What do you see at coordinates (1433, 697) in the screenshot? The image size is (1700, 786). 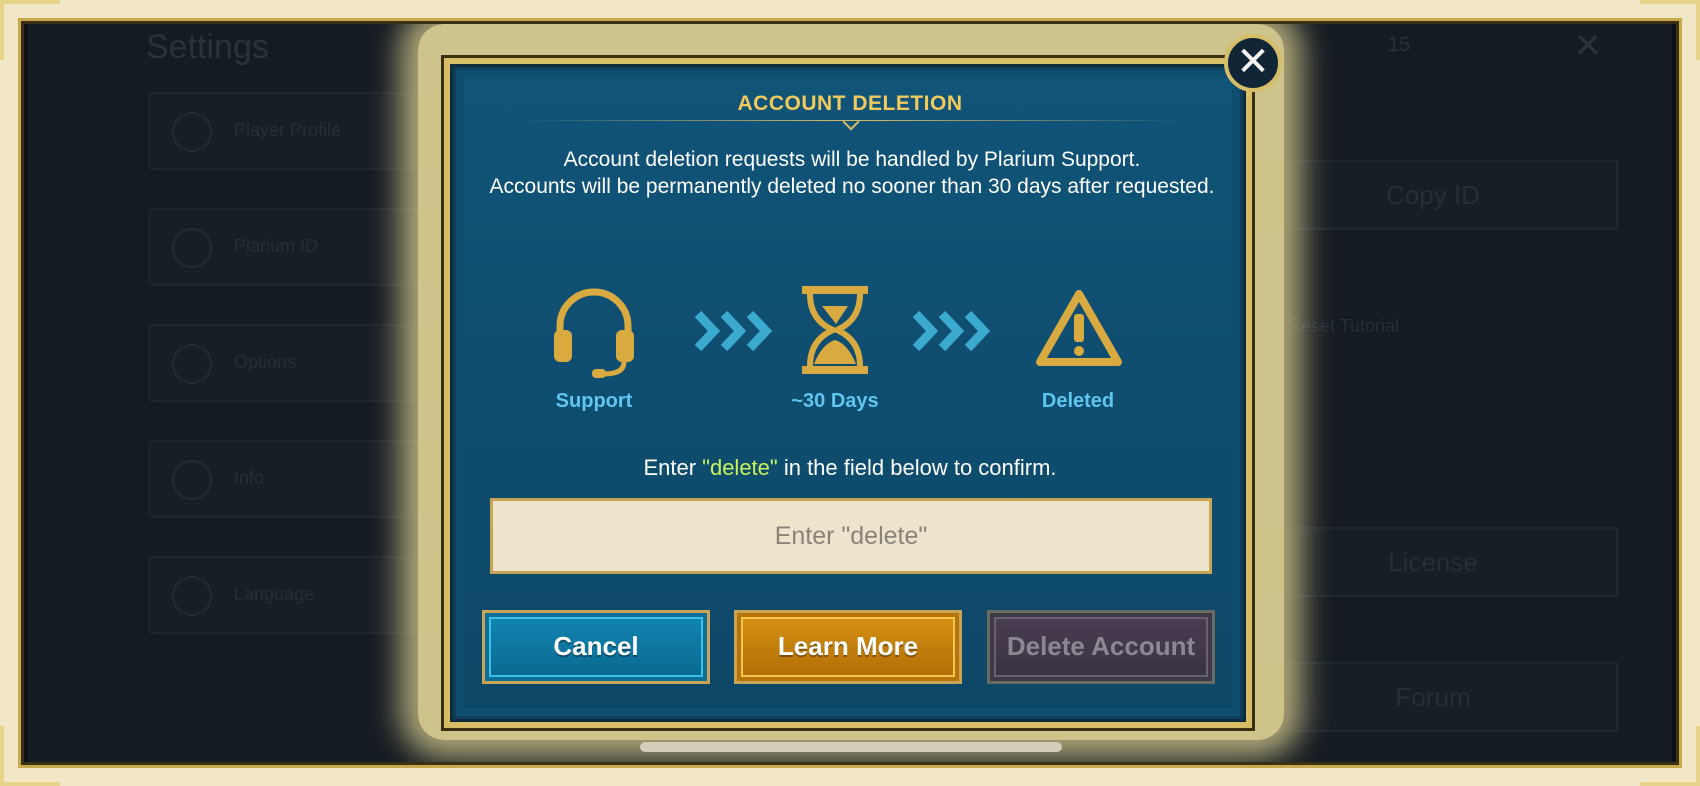 I see `forum-button: Forum` at bounding box center [1433, 697].